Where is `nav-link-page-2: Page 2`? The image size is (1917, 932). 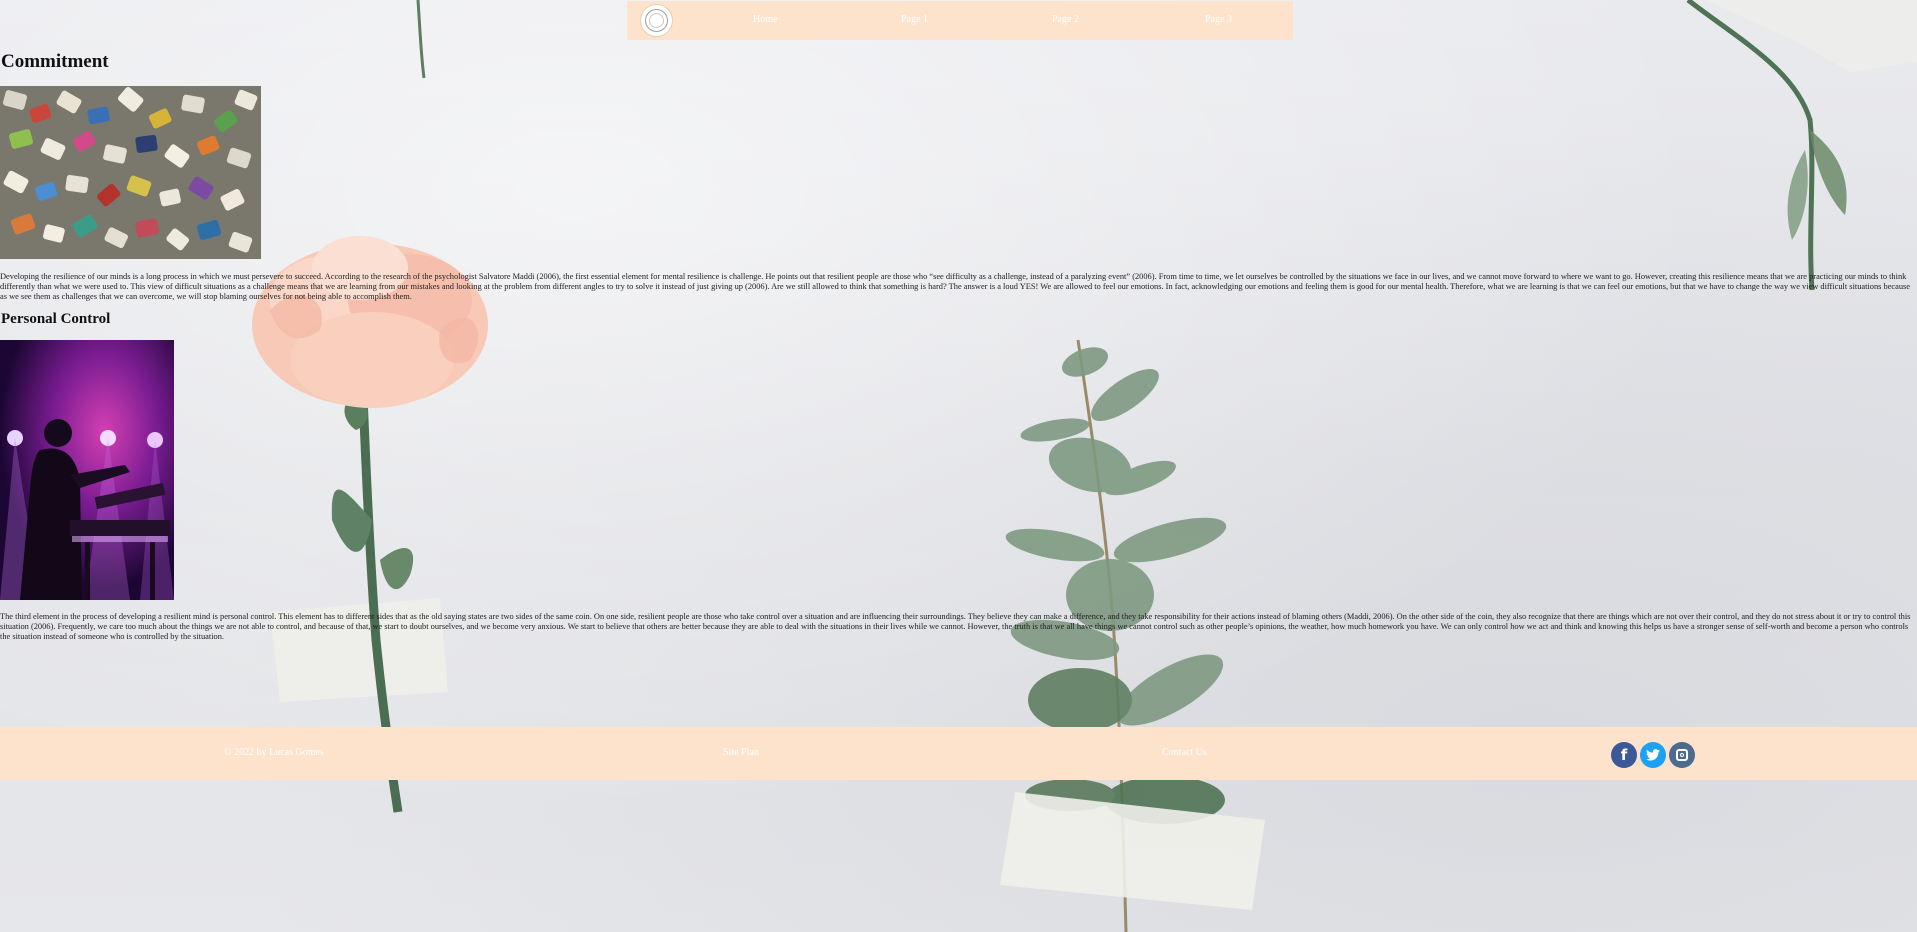 nav-link-page-2: Page 2 is located at coordinates (1065, 19).